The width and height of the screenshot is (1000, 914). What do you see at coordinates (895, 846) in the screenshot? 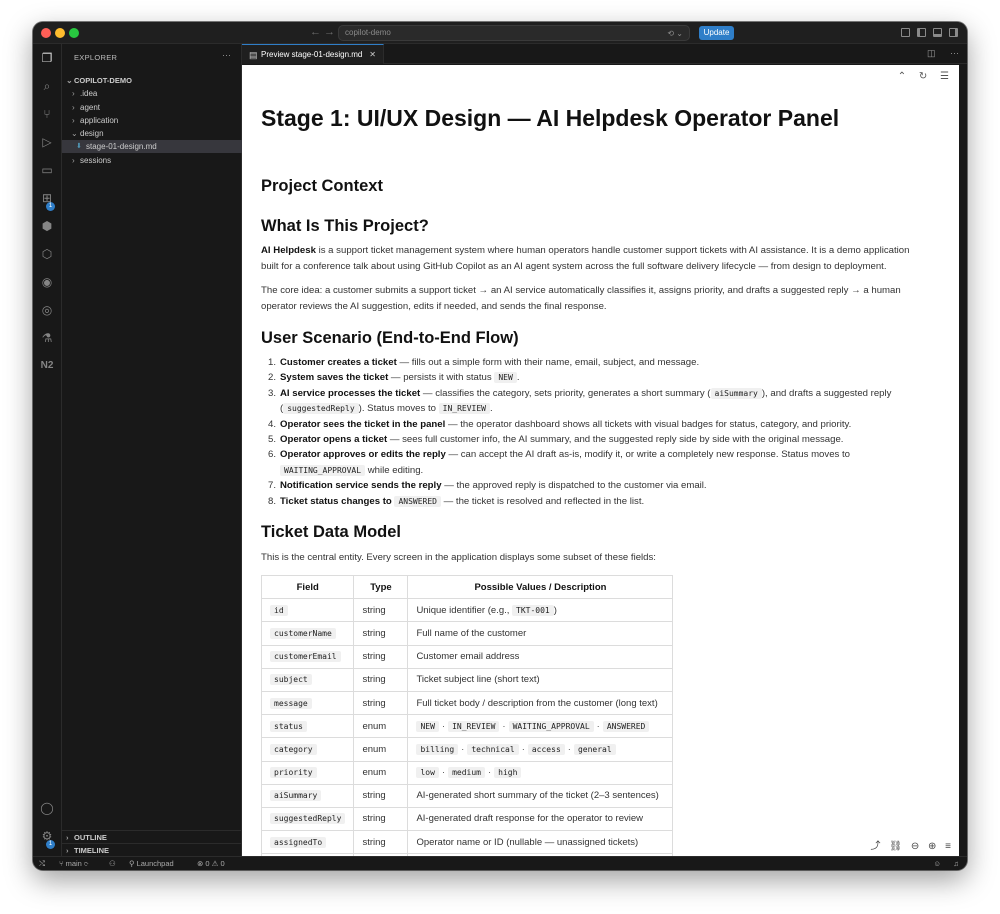
I see `link-icon: ⛓` at bounding box center [895, 846].